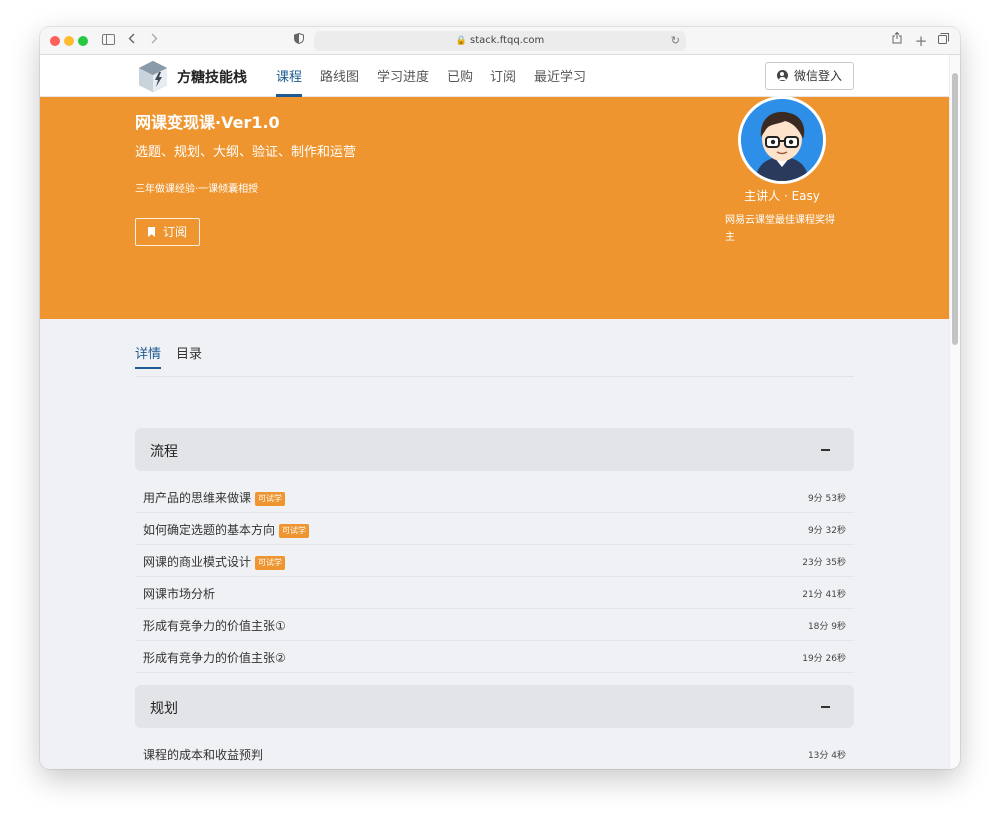  What do you see at coordinates (132, 41) in the screenshot?
I see `back-icon` at bounding box center [132, 41].